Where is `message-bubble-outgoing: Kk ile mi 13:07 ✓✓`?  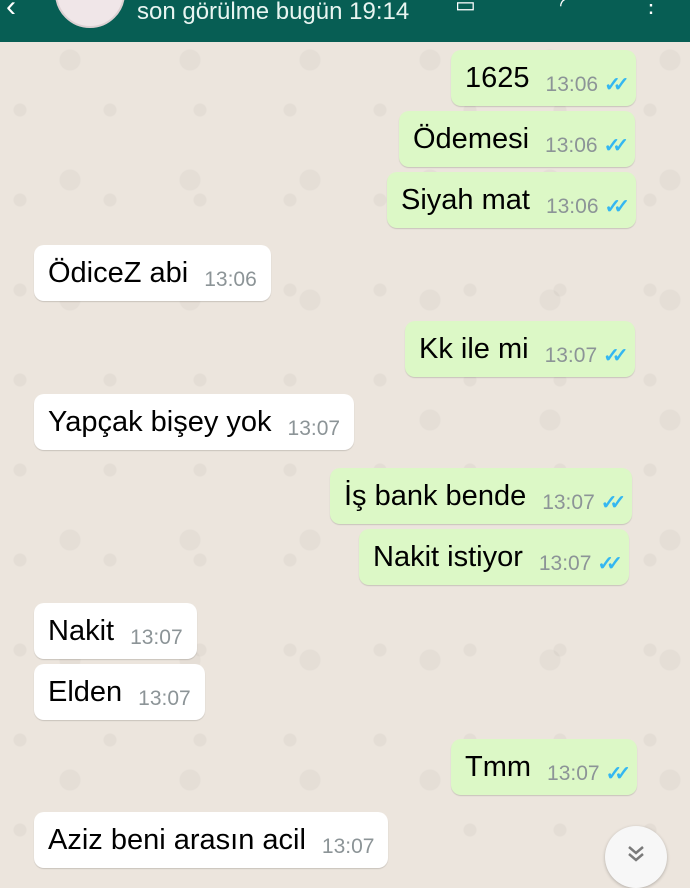
message-bubble-outgoing: Kk ile mi 13:07 ✓✓ is located at coordinates (520, 349).